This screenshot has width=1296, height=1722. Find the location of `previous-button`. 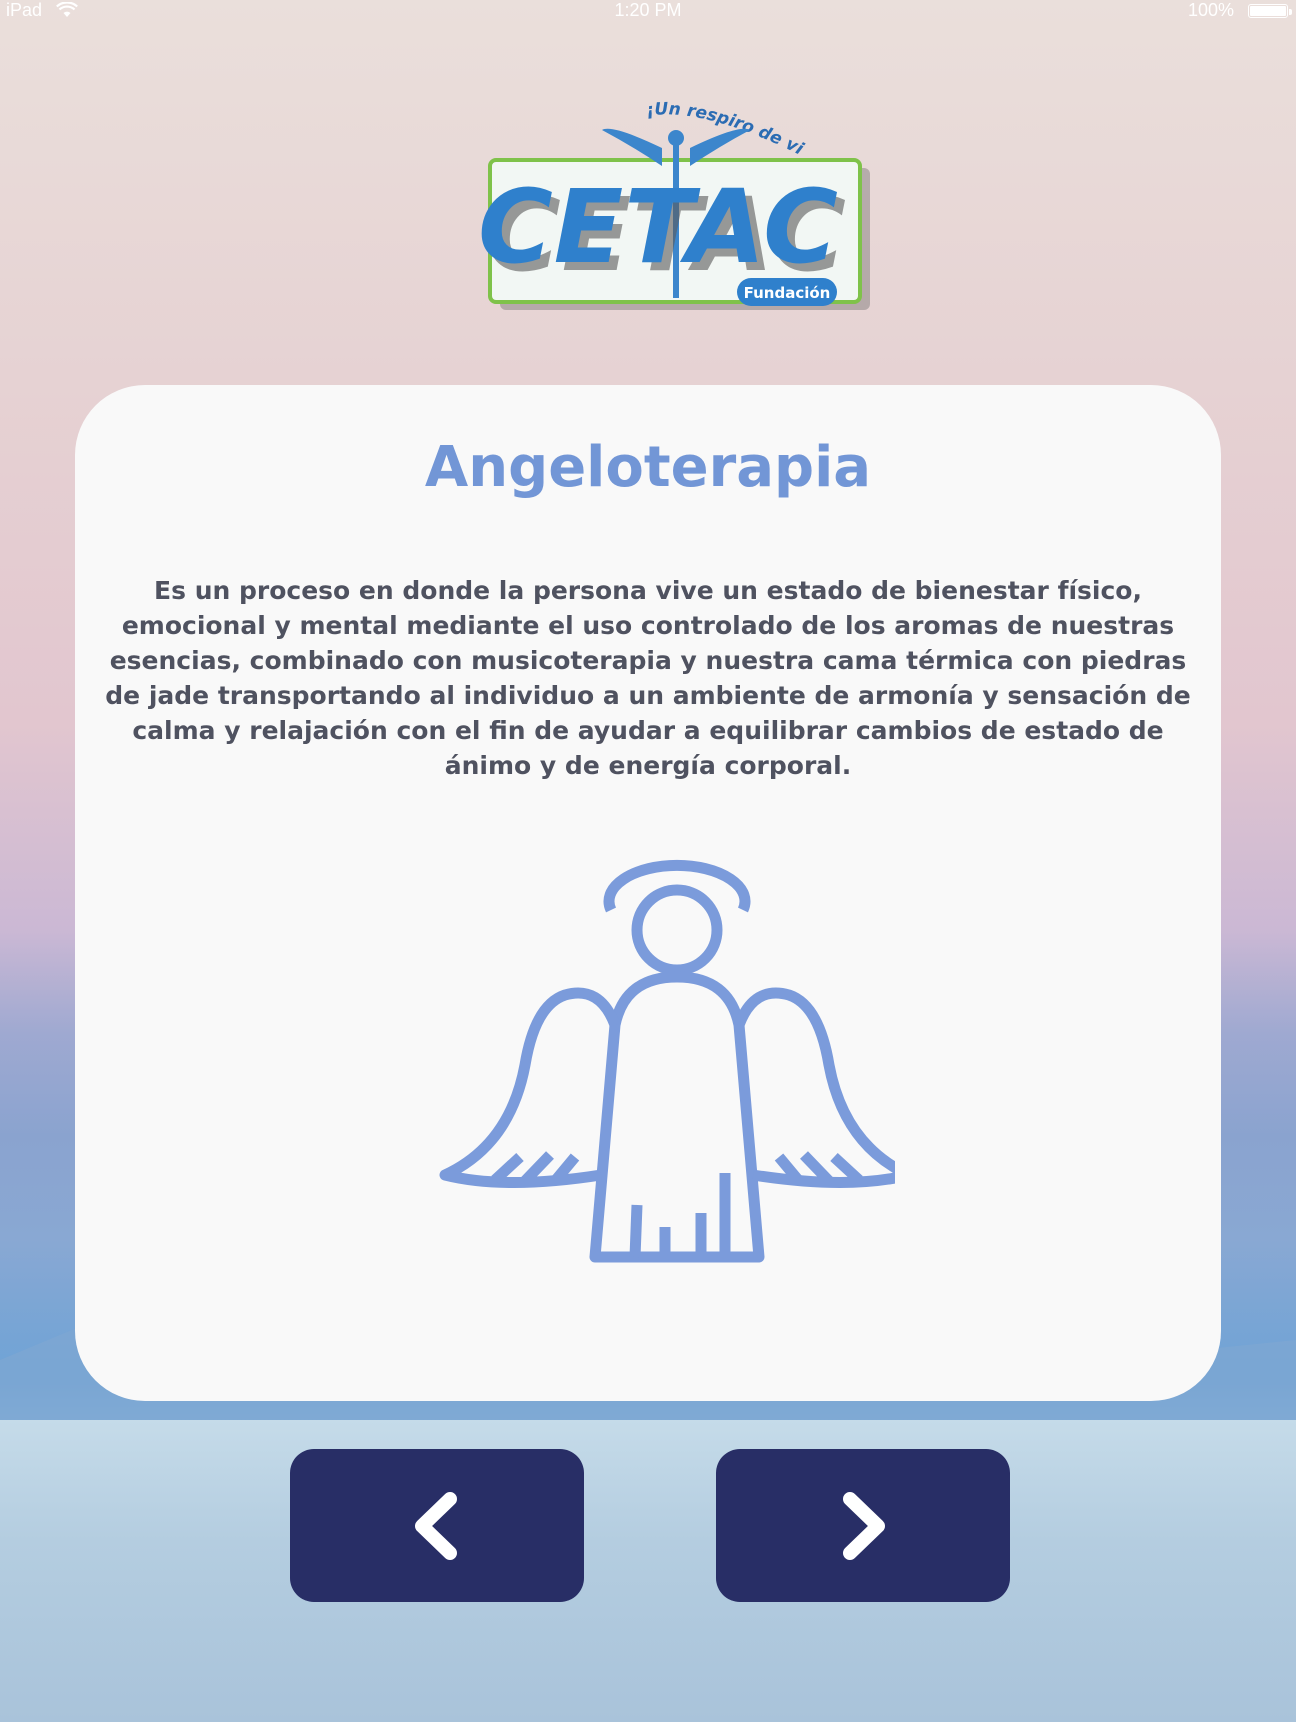

previous-button is located at coordinates (437, 1525).